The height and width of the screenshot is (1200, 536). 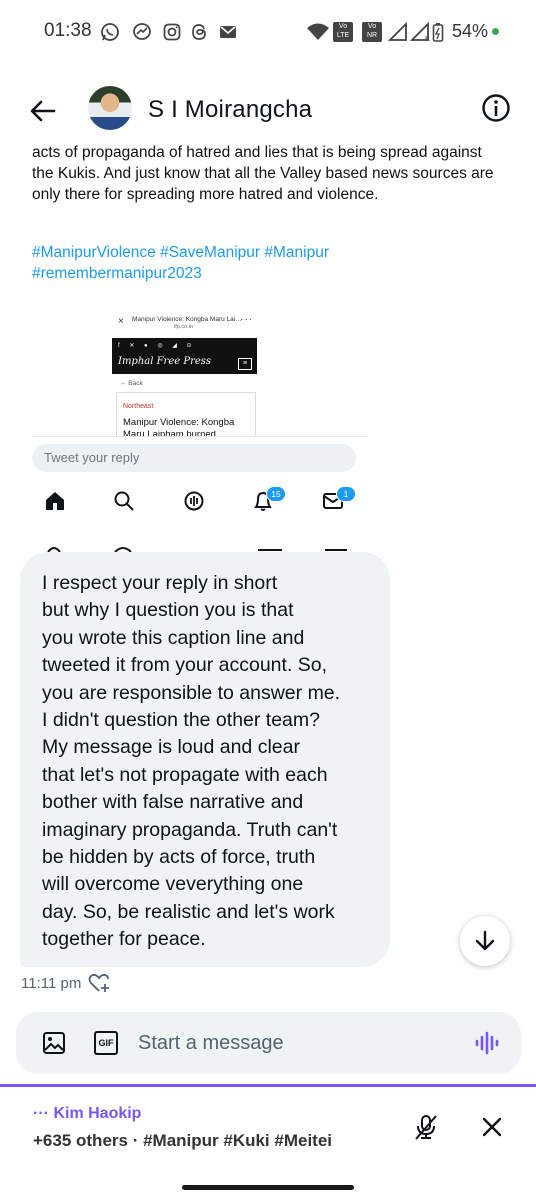 What do you see at coordinates (68, 30) in the screenshot?
I see `status-time: 01:38` at bounding box center [68, 30].